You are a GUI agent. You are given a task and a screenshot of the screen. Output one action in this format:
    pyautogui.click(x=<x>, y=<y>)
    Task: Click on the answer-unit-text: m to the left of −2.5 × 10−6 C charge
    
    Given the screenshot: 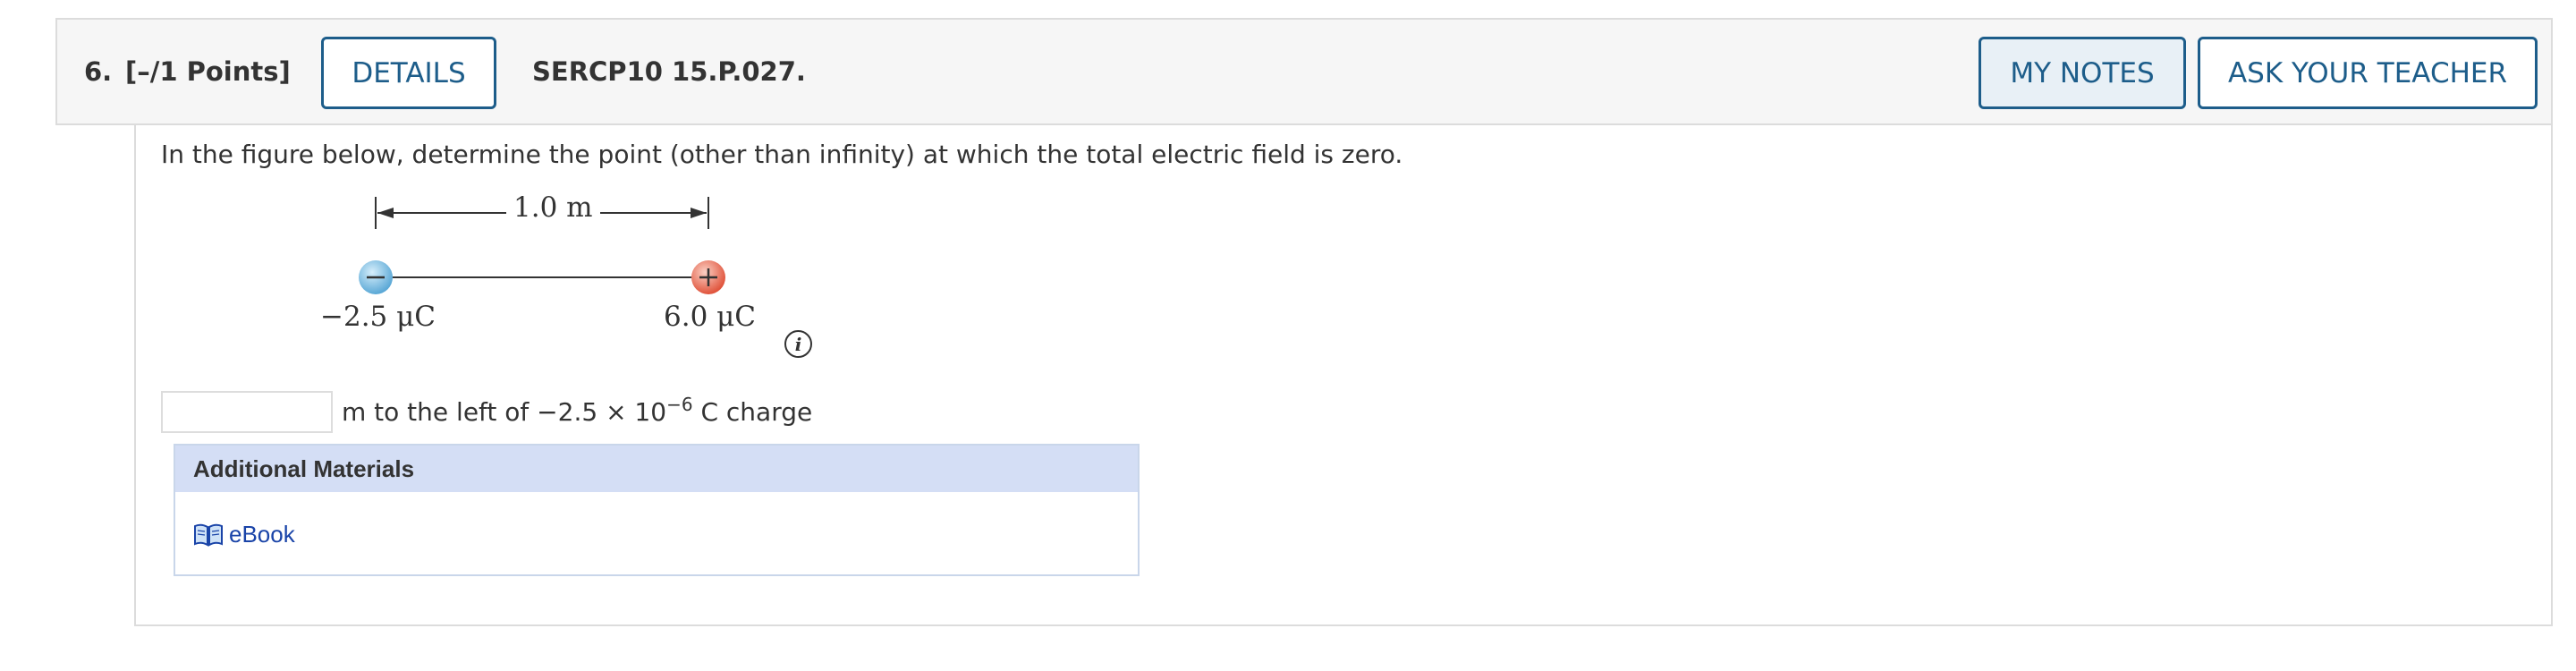 What is the action you would take?
    pyautogui.click(x=577, y=411)
    